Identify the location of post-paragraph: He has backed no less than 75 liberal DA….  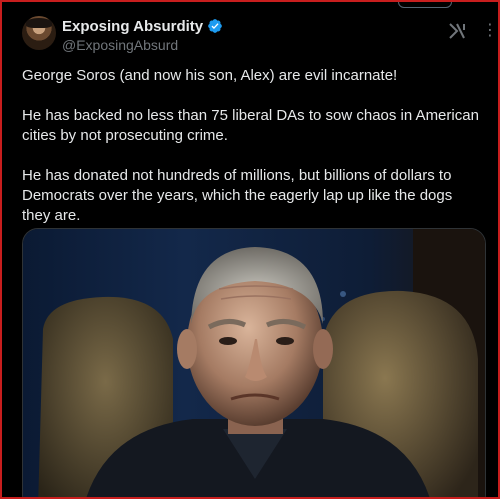
(250, 125).